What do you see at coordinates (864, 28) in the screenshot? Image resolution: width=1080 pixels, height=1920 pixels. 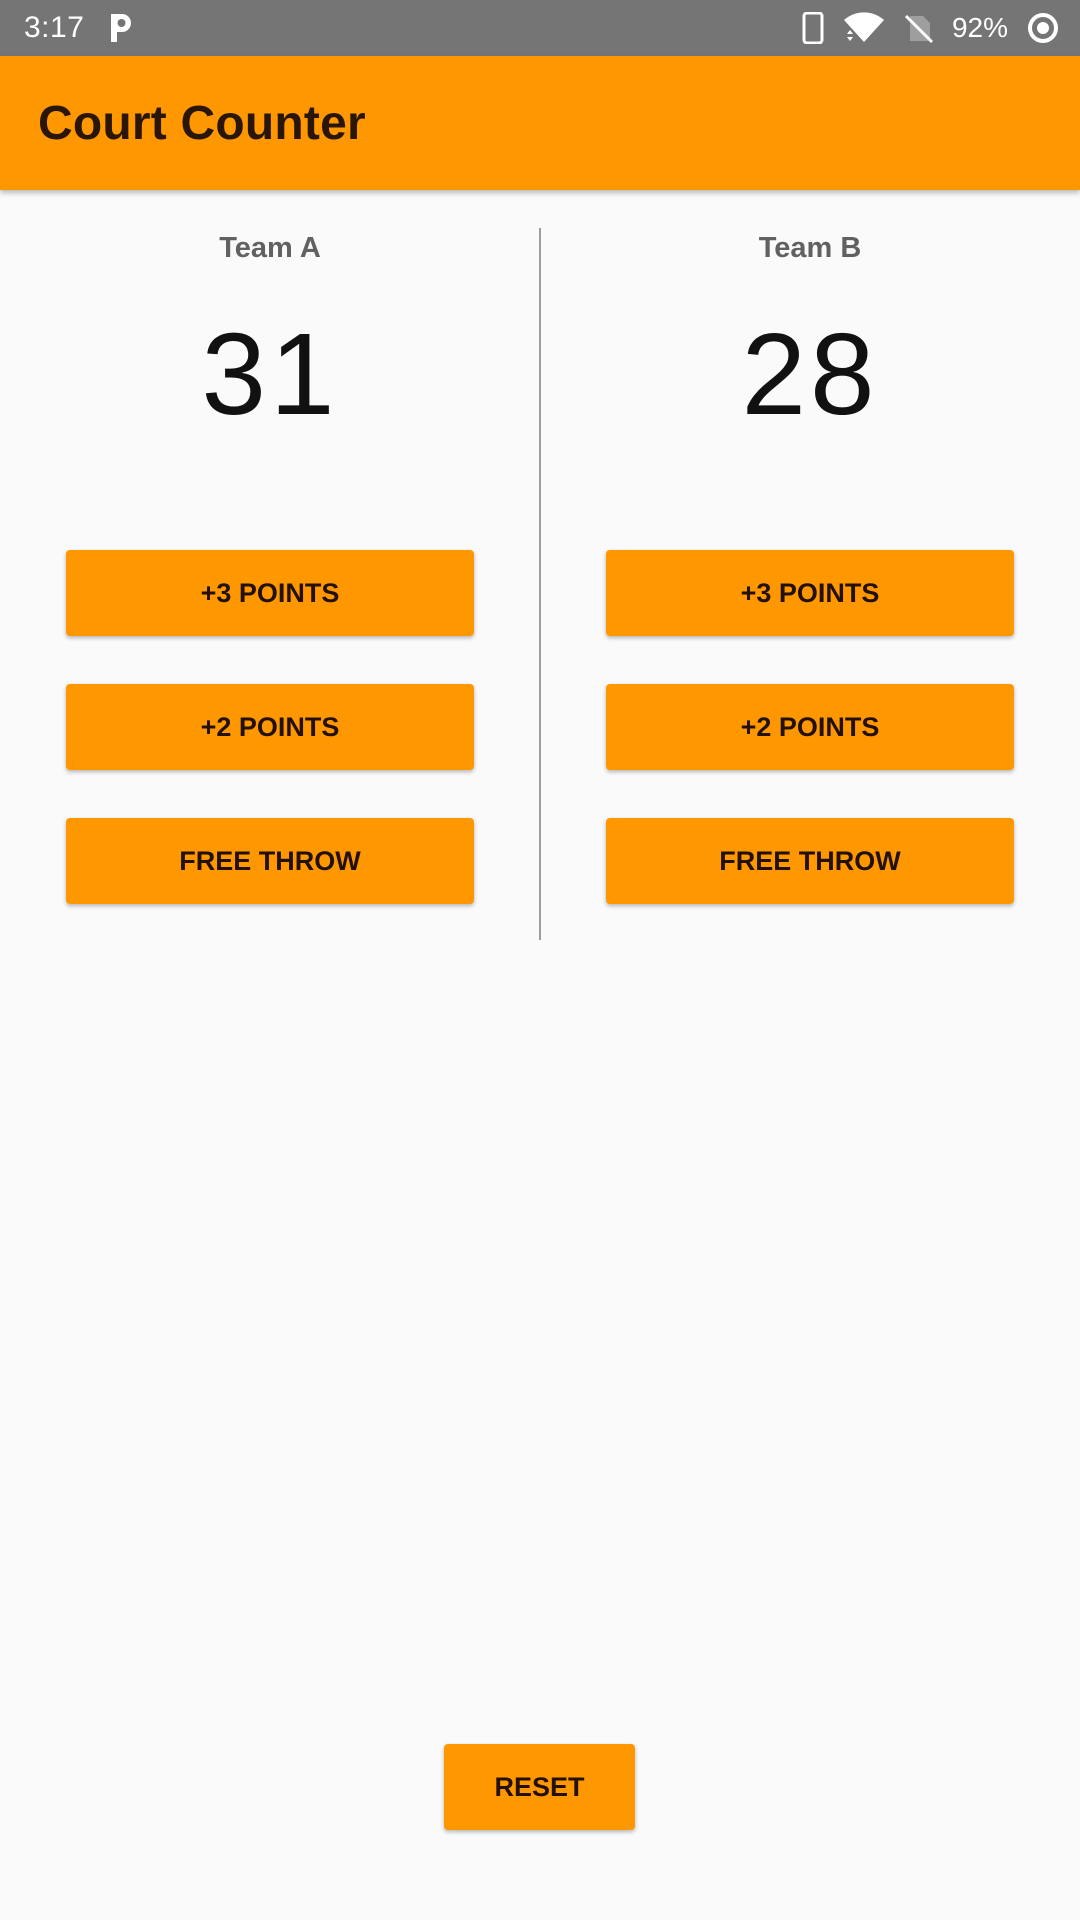 I see `wifi-icon` at bounding box center [864, 28].